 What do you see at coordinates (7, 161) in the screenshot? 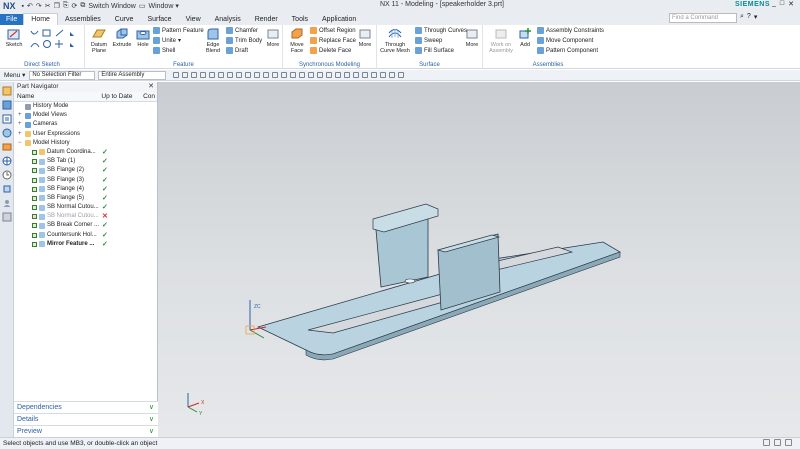
I see `web-browser-icon` at bounding box center [7, 161].